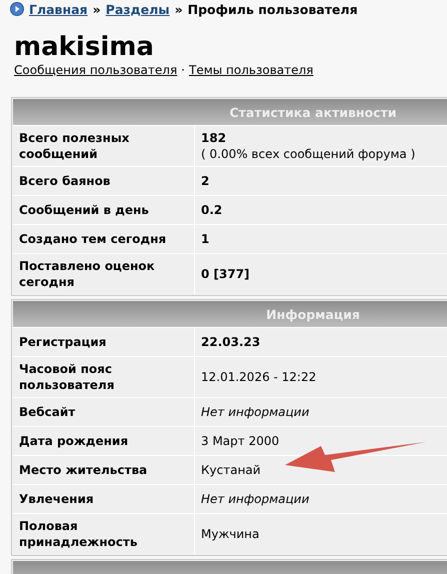  Describe the element at coordinates (308, 154) in the screenshot. I see `field-note: ( 0.00% всех сообщений форума )` at that location.